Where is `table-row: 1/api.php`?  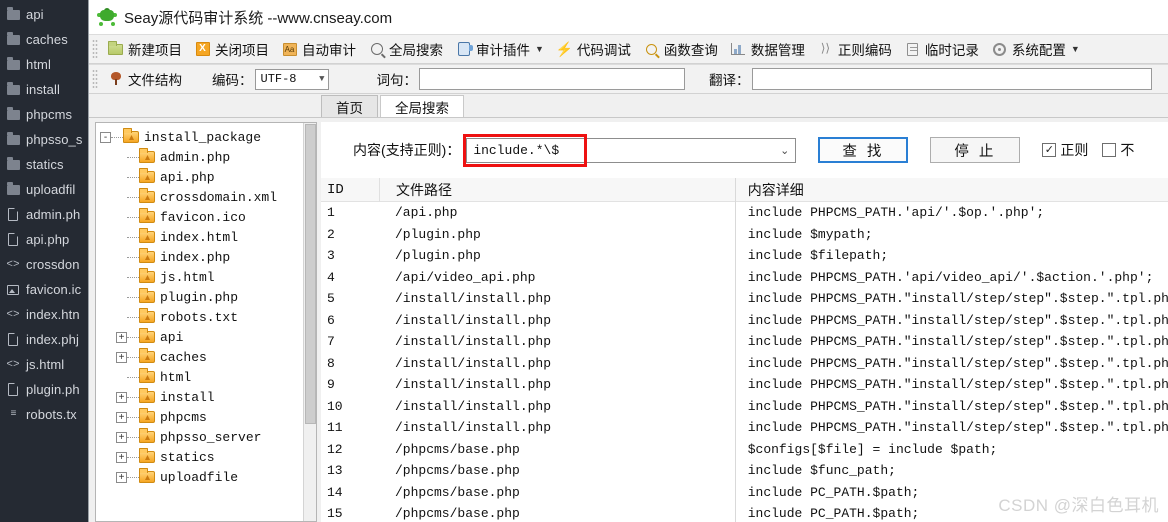 table-row: 1/api.php is located at coordinates (528, 213).